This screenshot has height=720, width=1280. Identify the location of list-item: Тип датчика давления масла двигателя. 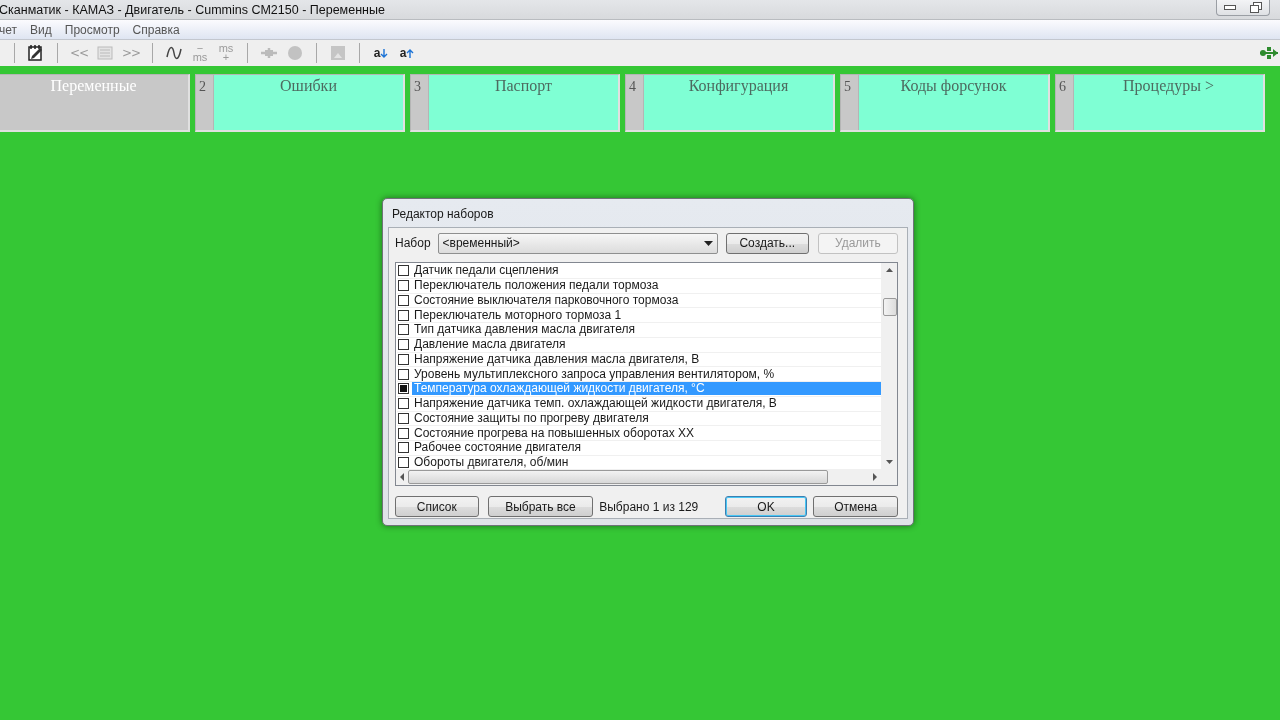
(646, 330).